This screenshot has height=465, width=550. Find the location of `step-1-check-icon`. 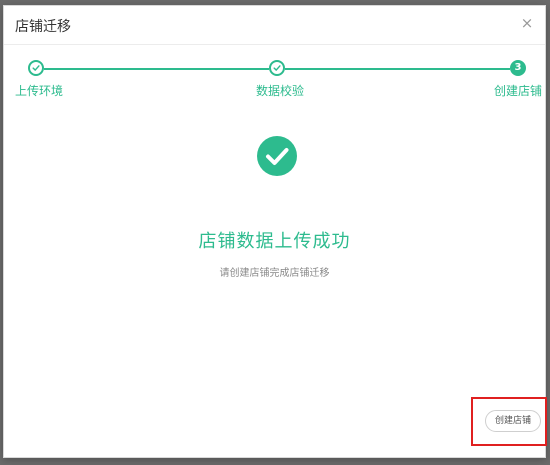

step-1-check-icon is located at coordinates (36, 68).